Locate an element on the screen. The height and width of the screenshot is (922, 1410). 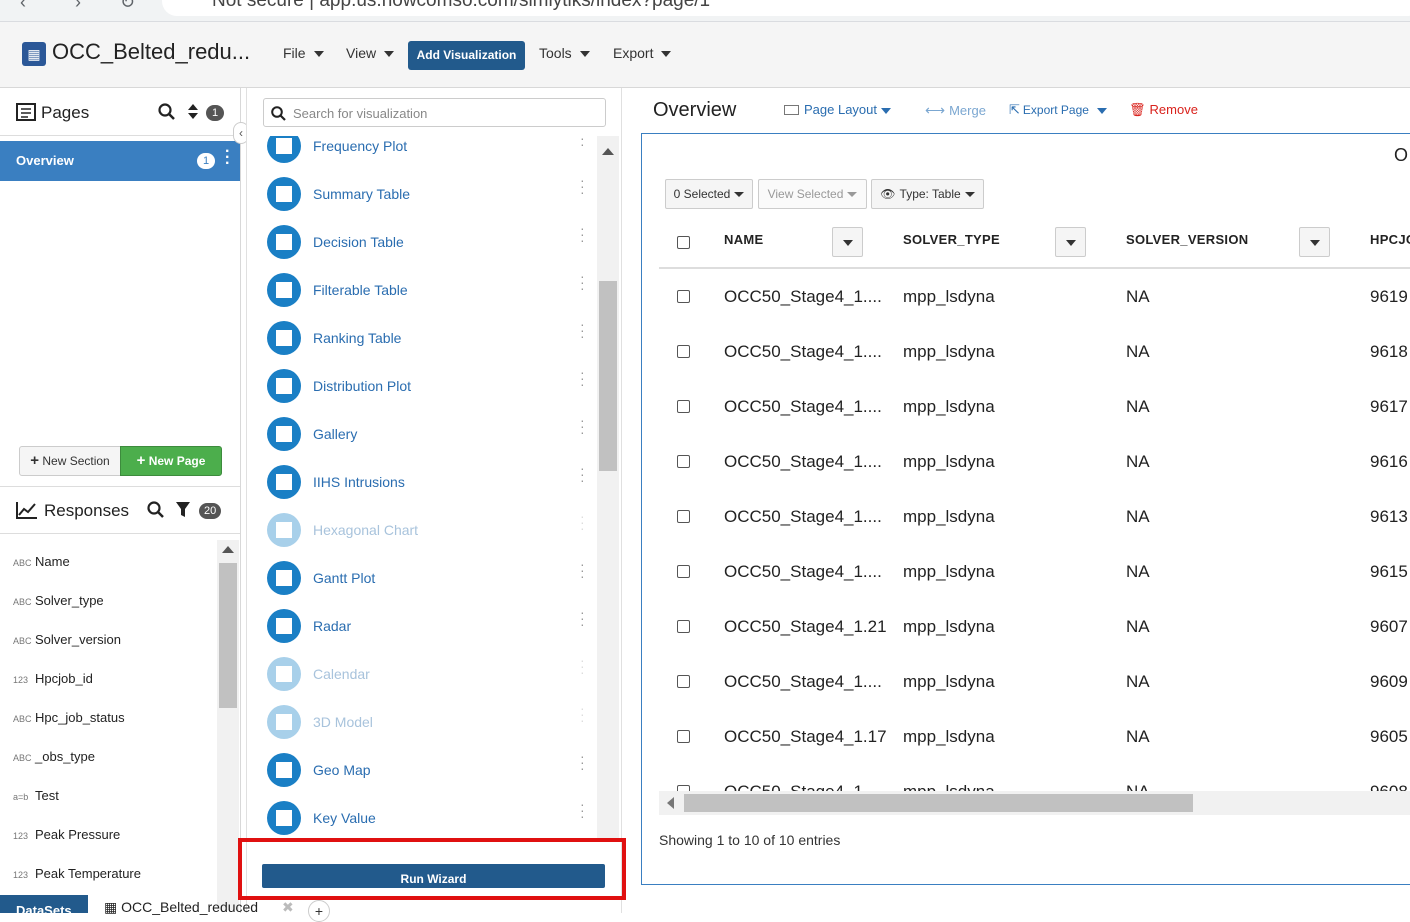
response-item: a=b Test is located at coordinates (36, 795).